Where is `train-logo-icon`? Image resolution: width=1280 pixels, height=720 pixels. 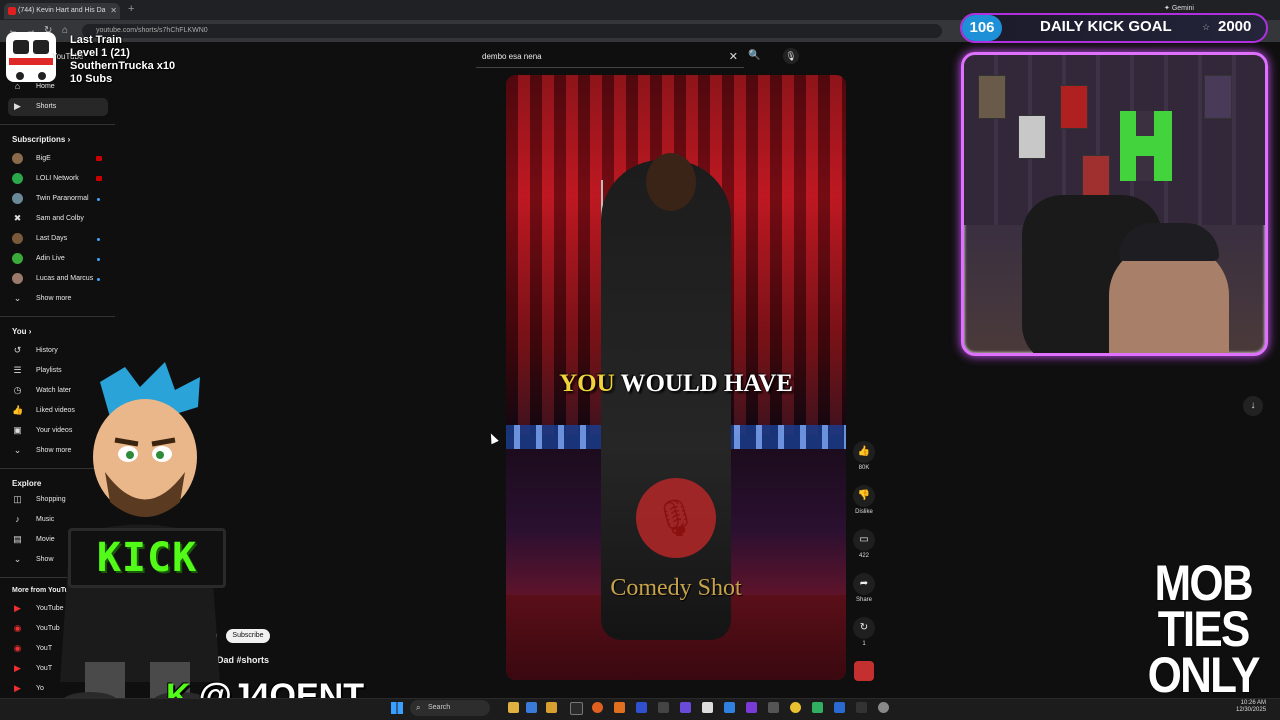 train-logo-icon is located at coordinates (31, 57).